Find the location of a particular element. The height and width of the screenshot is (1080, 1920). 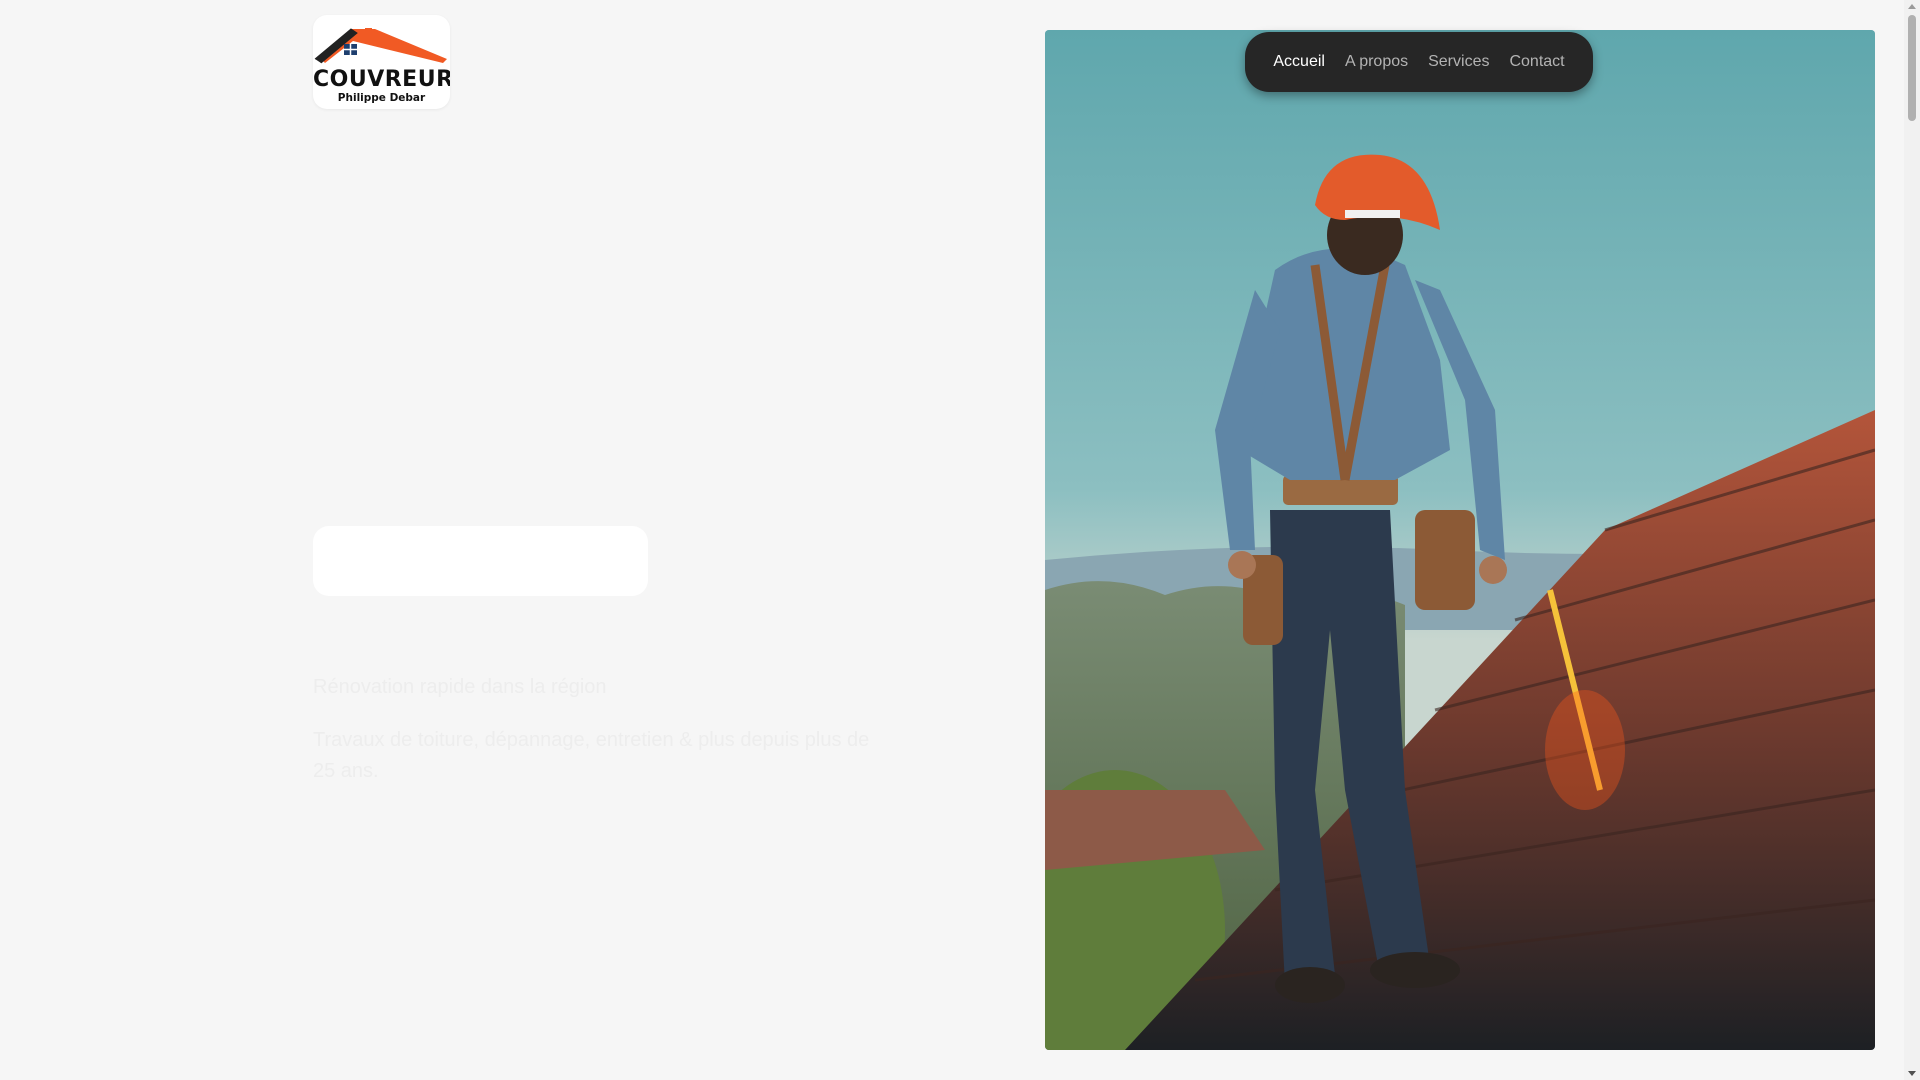

scroll-up-icon is located at coordinates (1912, 6).